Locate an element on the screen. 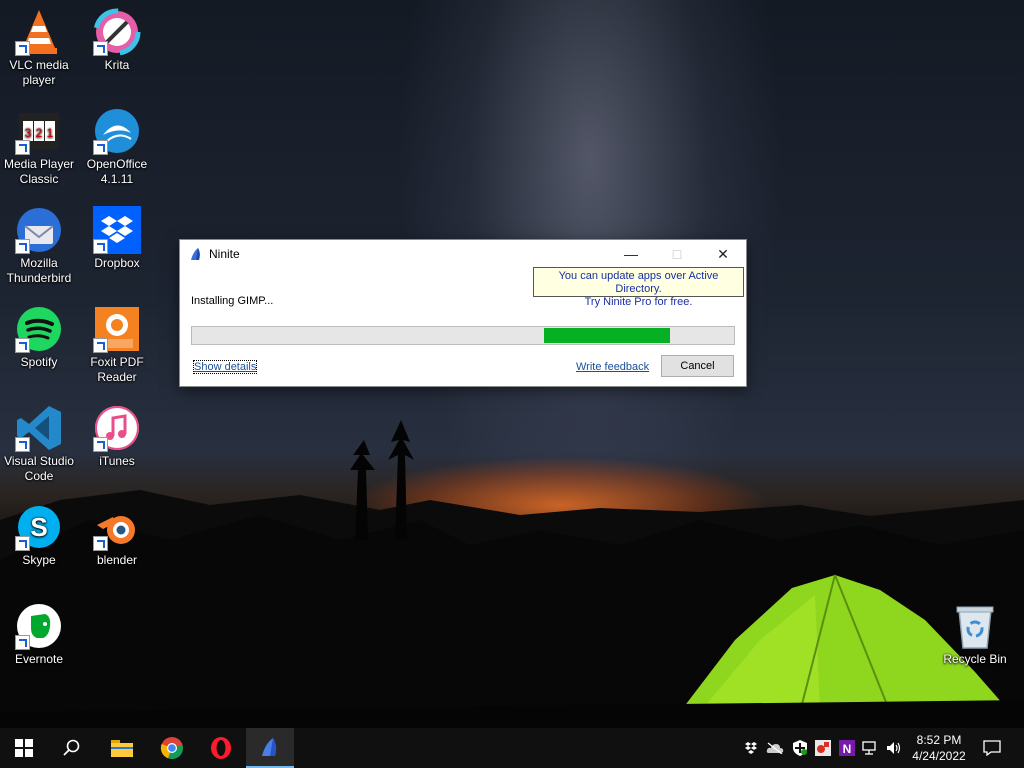  minimize-button: — is located at coordinates (631, 254).